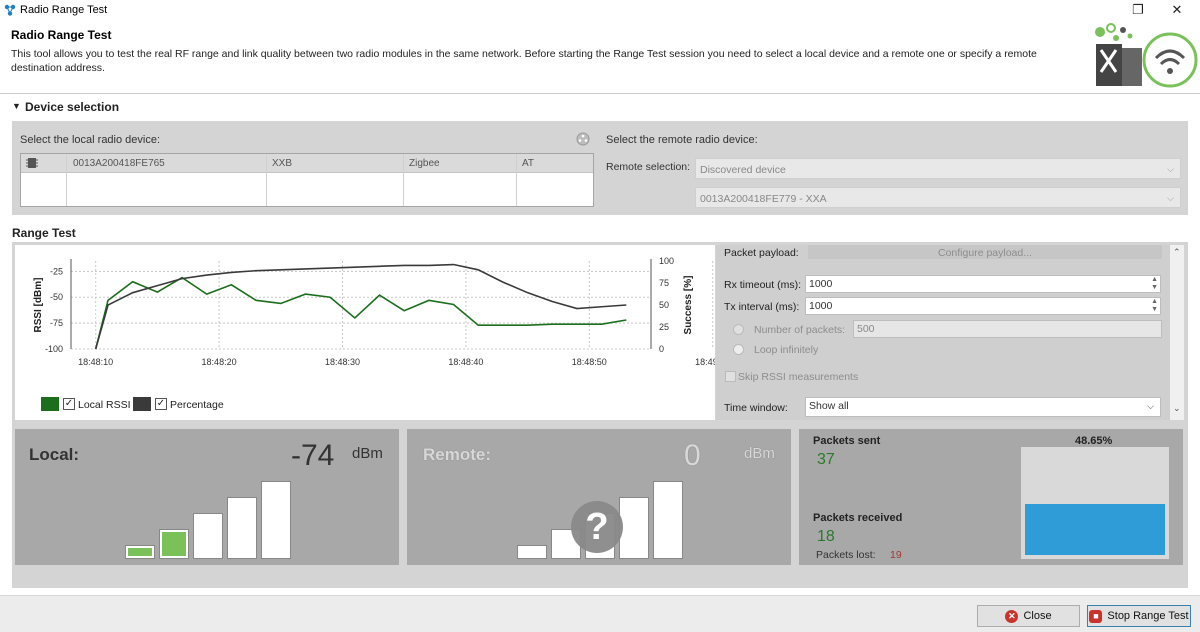 The height and width of the screenshot is (632, 1200). Describe the element at coordinates (738, 349) in the screenshot. I see `loop-infinitely-radio` at that location.